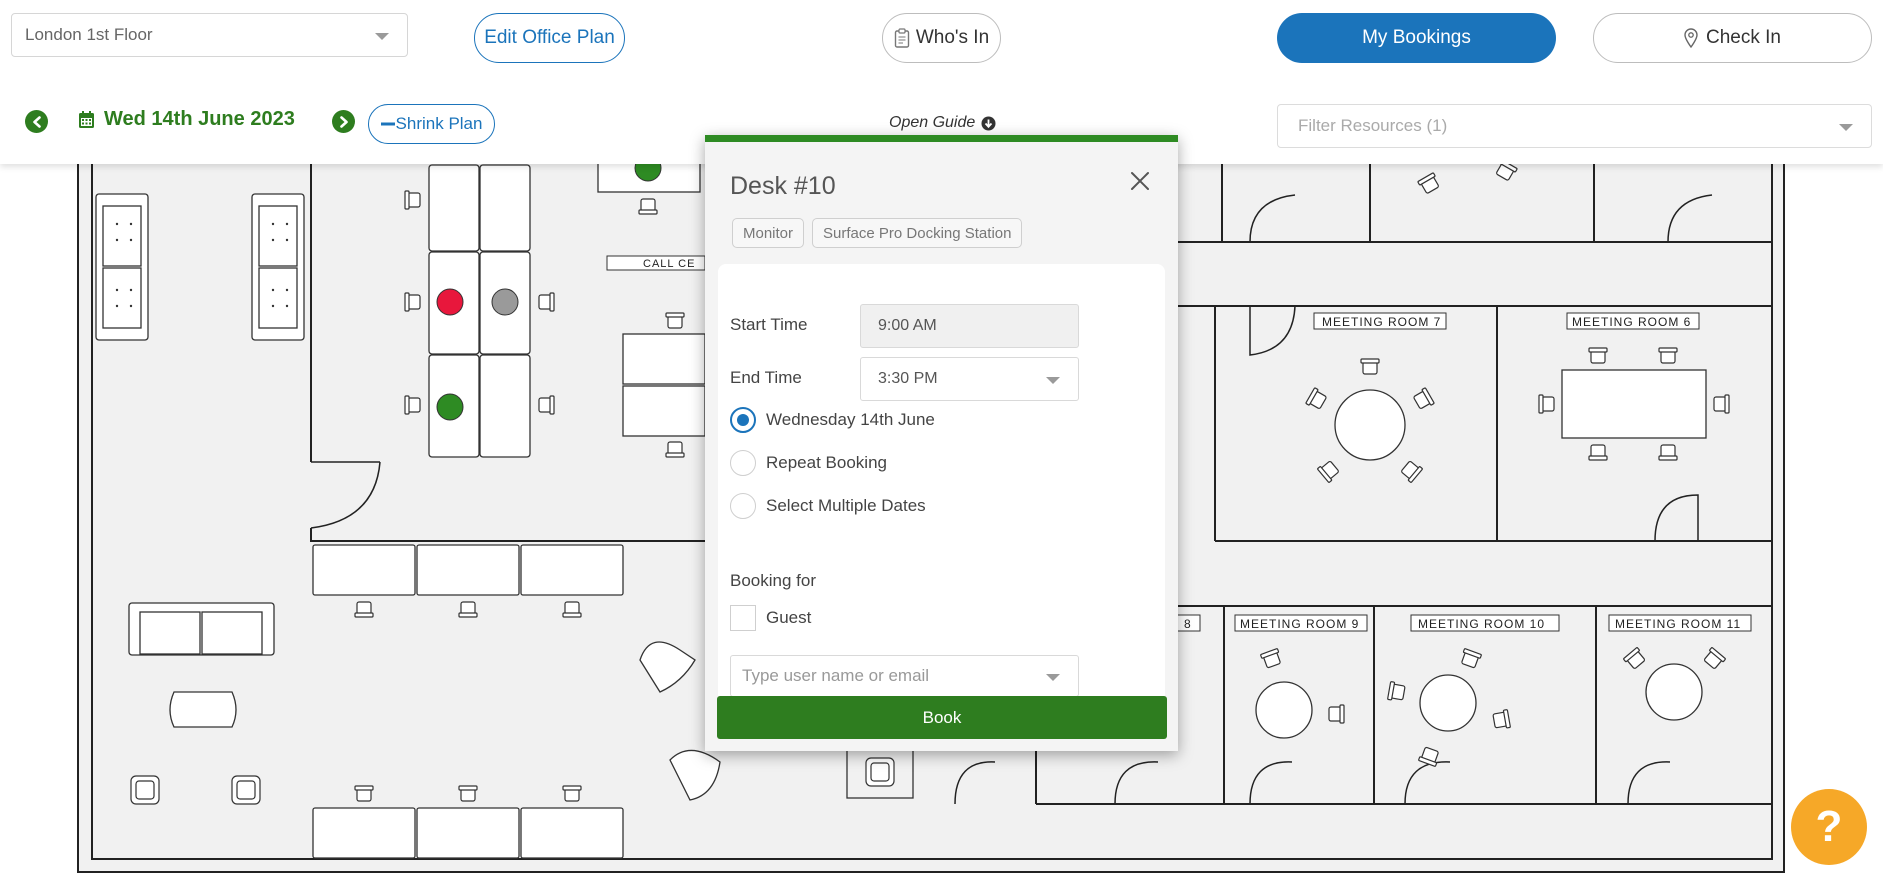 Image resolution: width=1883 pixels, height=878 pixels. What do you see at coordinates (773, 580) in the screenshot?
I see `booking-for-label: Booking for` at bounding box center [773, 580].